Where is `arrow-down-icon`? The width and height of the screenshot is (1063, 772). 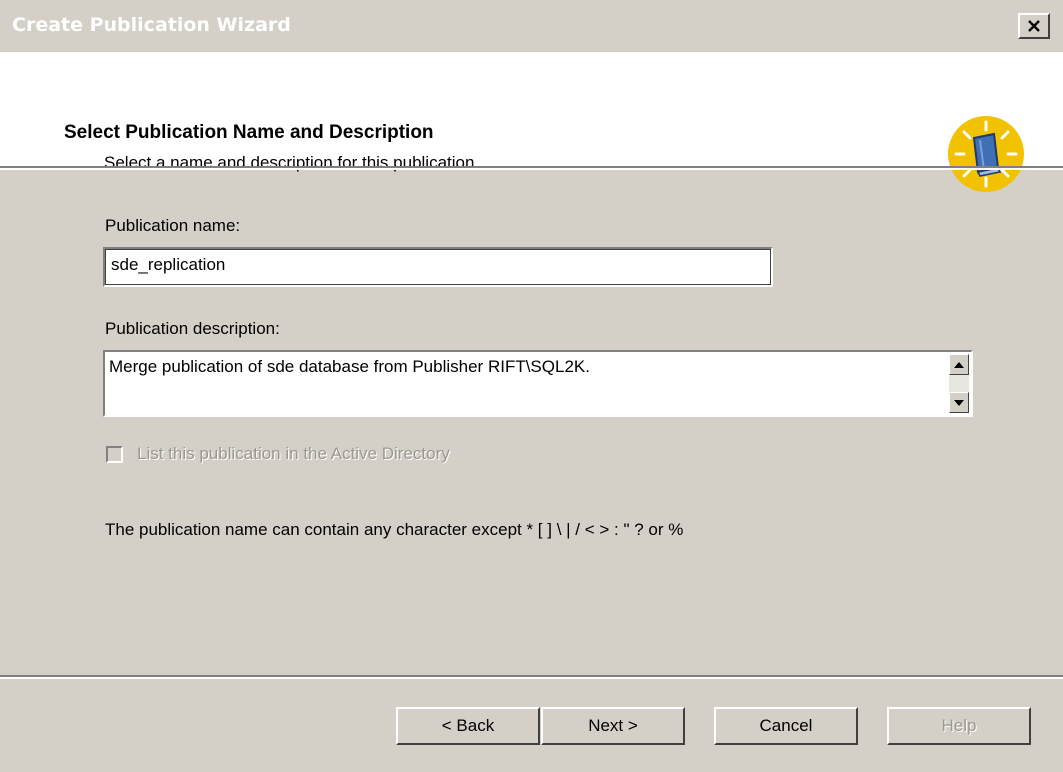
arrow-down-icon is located at coordinates (959, 402).